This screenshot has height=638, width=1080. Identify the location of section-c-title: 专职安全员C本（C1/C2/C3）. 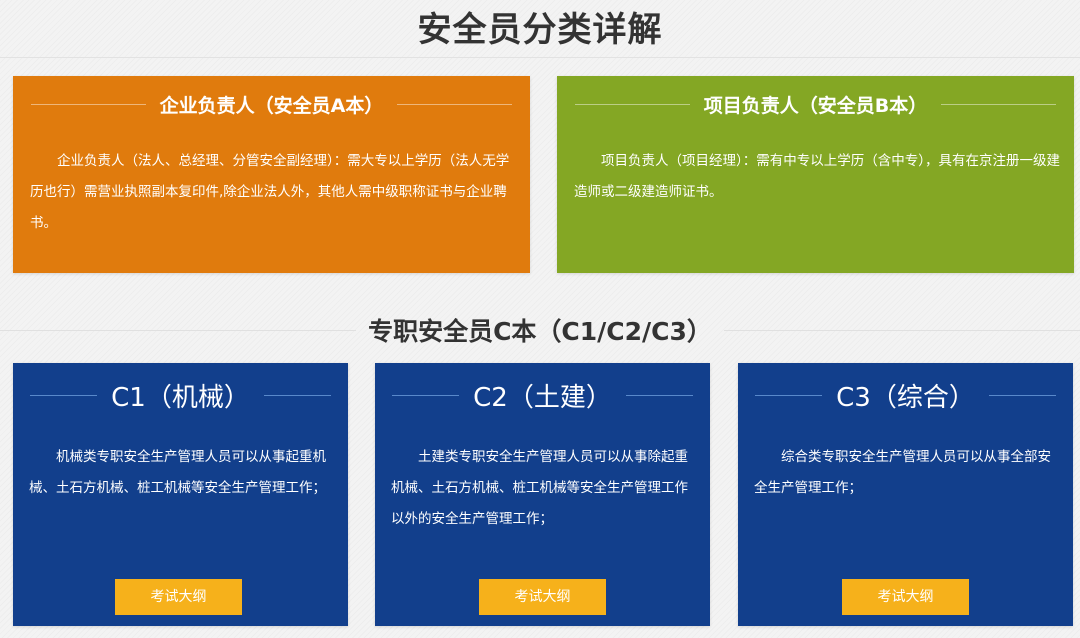
(540, 331).